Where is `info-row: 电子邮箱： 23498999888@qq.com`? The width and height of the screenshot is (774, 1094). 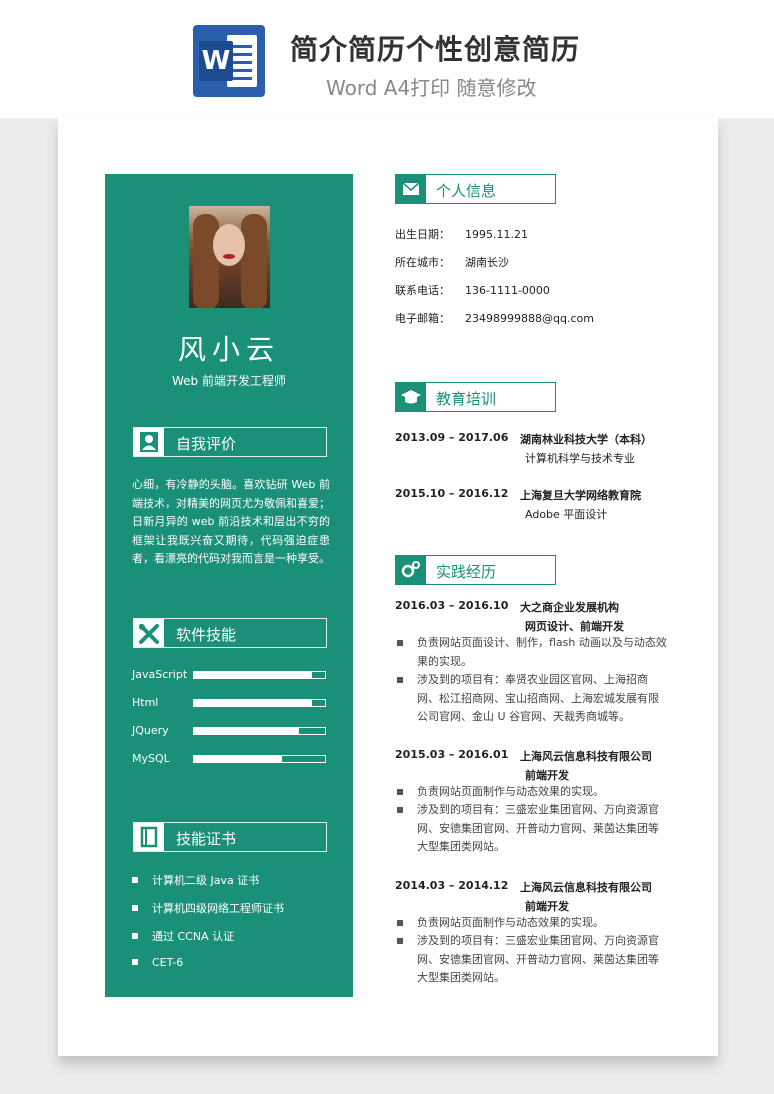
info-row: 电子邮箱： 23498999888@qq.com is located at coordinates (494, 318).